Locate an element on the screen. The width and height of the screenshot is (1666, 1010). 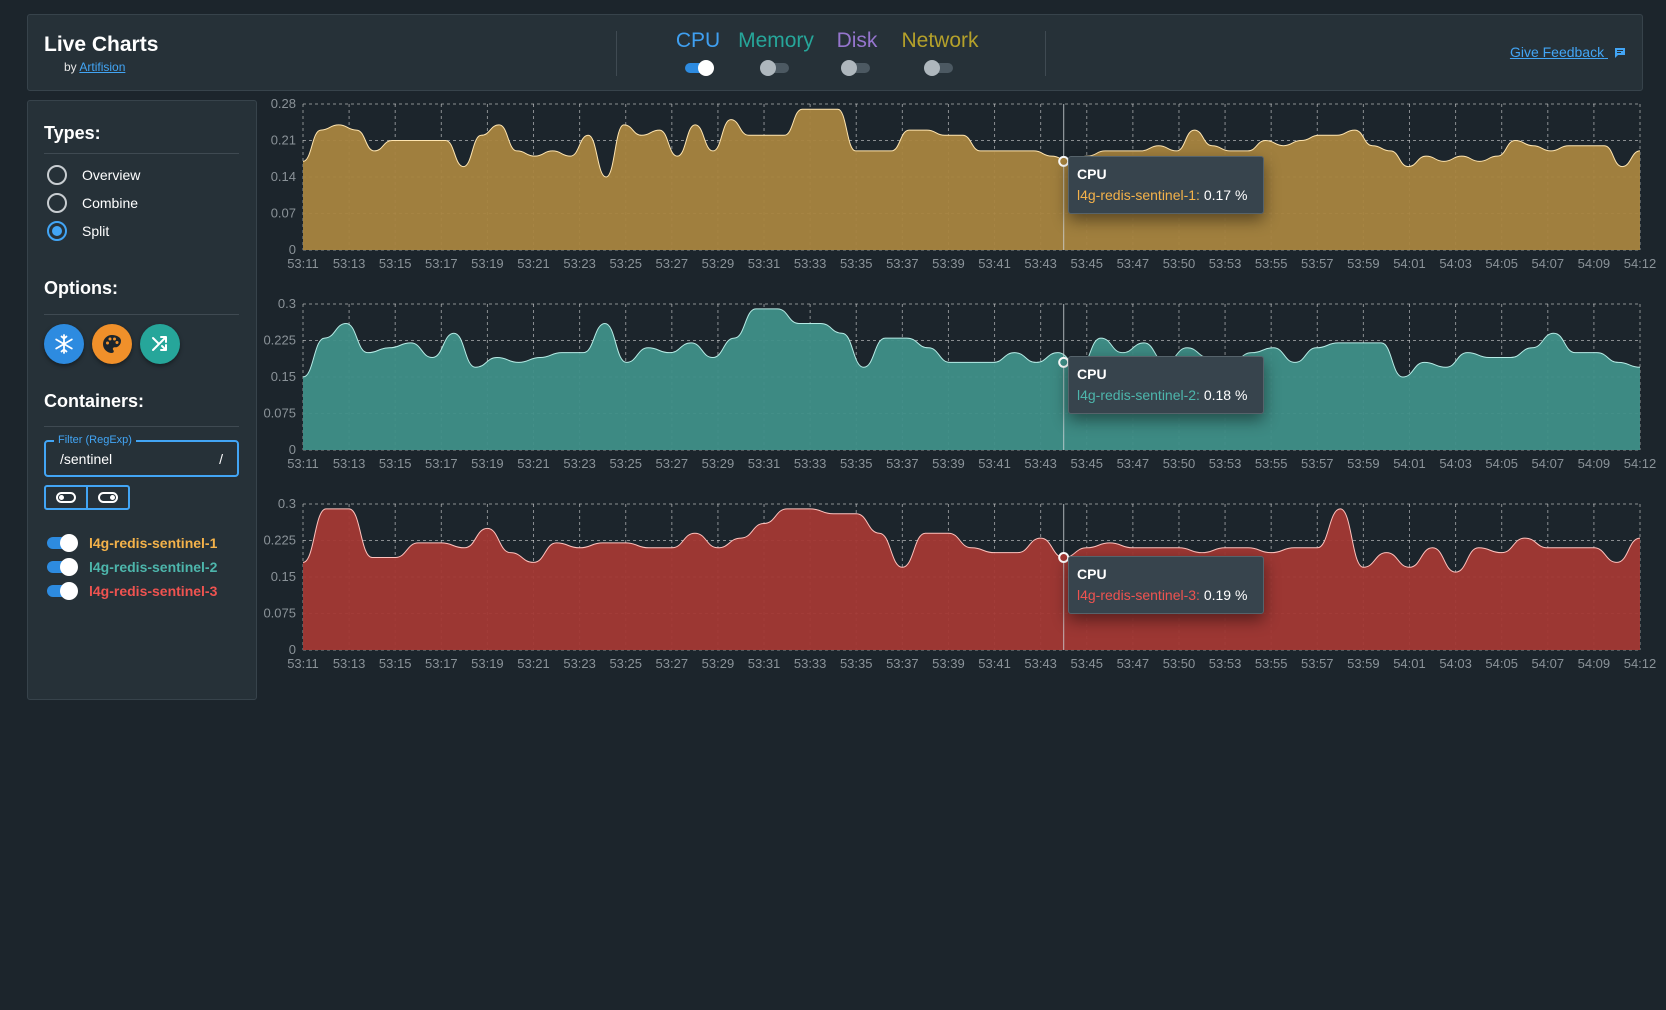
container-label: l4g-redis-sentinel-2 is located at coordinates (153, 567).